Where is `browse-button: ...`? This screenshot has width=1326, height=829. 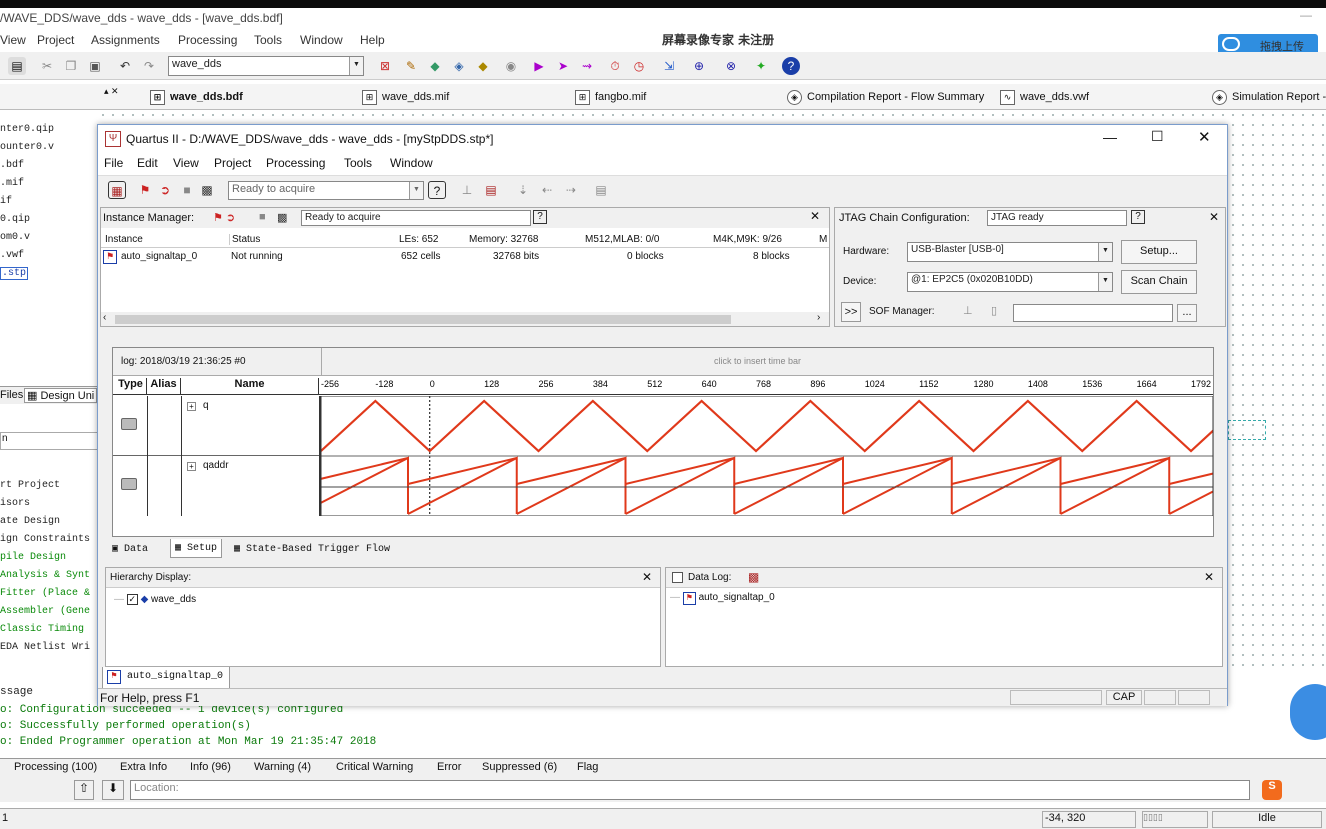
browse-button: ... is located at coordinates (1187, 313).